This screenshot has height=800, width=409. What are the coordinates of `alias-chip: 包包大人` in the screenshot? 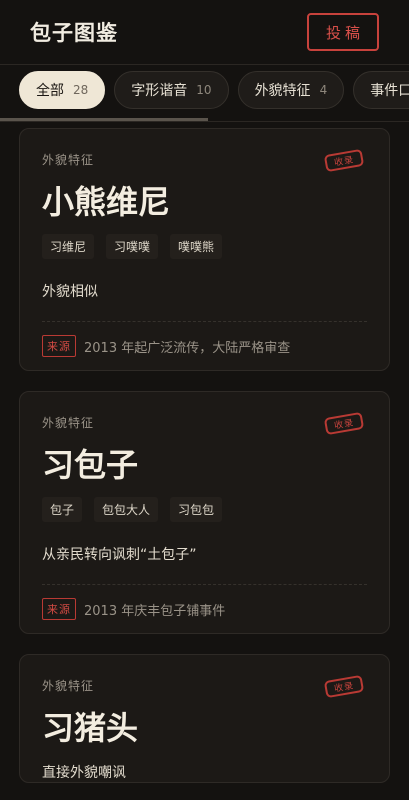 It's located at (126, 509).